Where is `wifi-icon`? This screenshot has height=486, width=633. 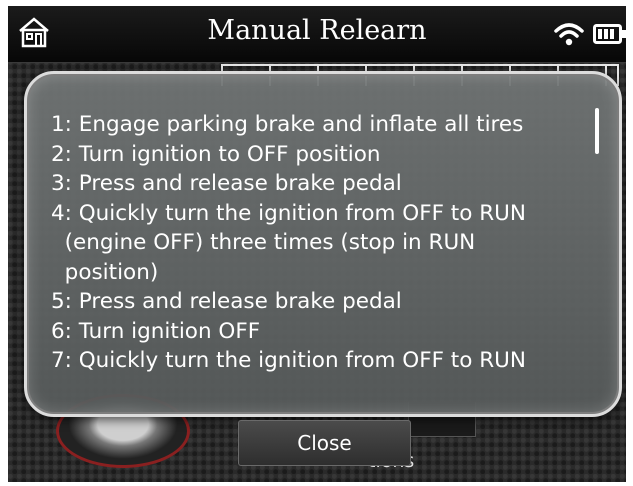
wifi-icon is located at coordinates (569, 34).